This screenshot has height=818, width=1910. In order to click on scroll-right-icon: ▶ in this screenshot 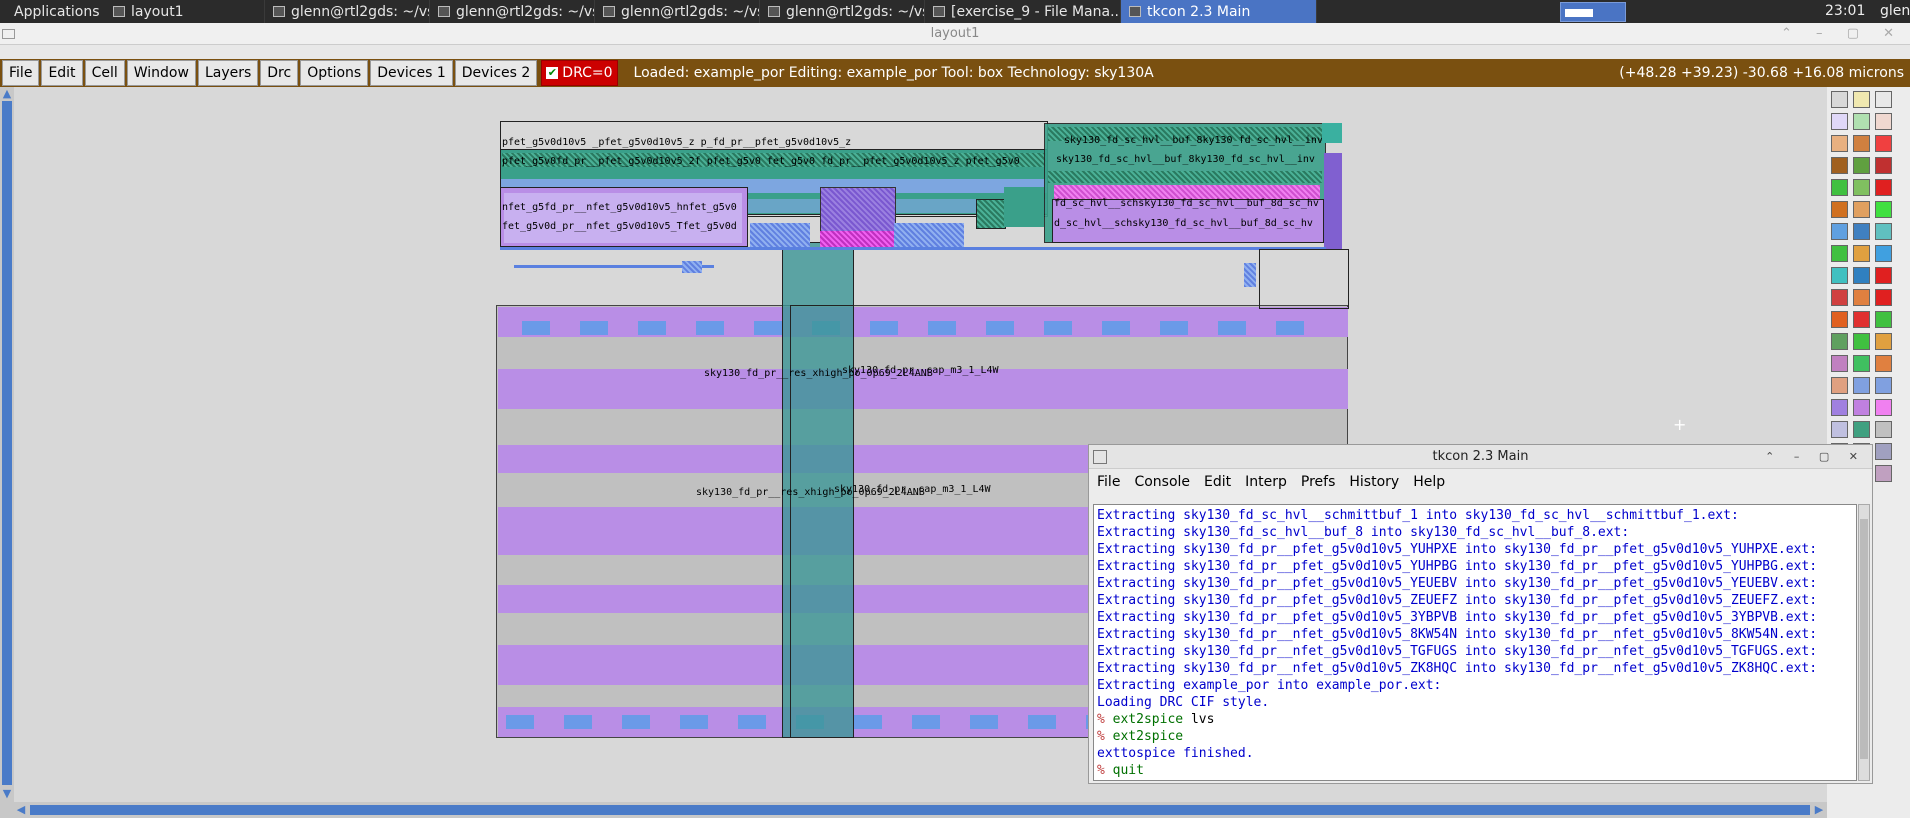, I will do `click(1819, 810)`.